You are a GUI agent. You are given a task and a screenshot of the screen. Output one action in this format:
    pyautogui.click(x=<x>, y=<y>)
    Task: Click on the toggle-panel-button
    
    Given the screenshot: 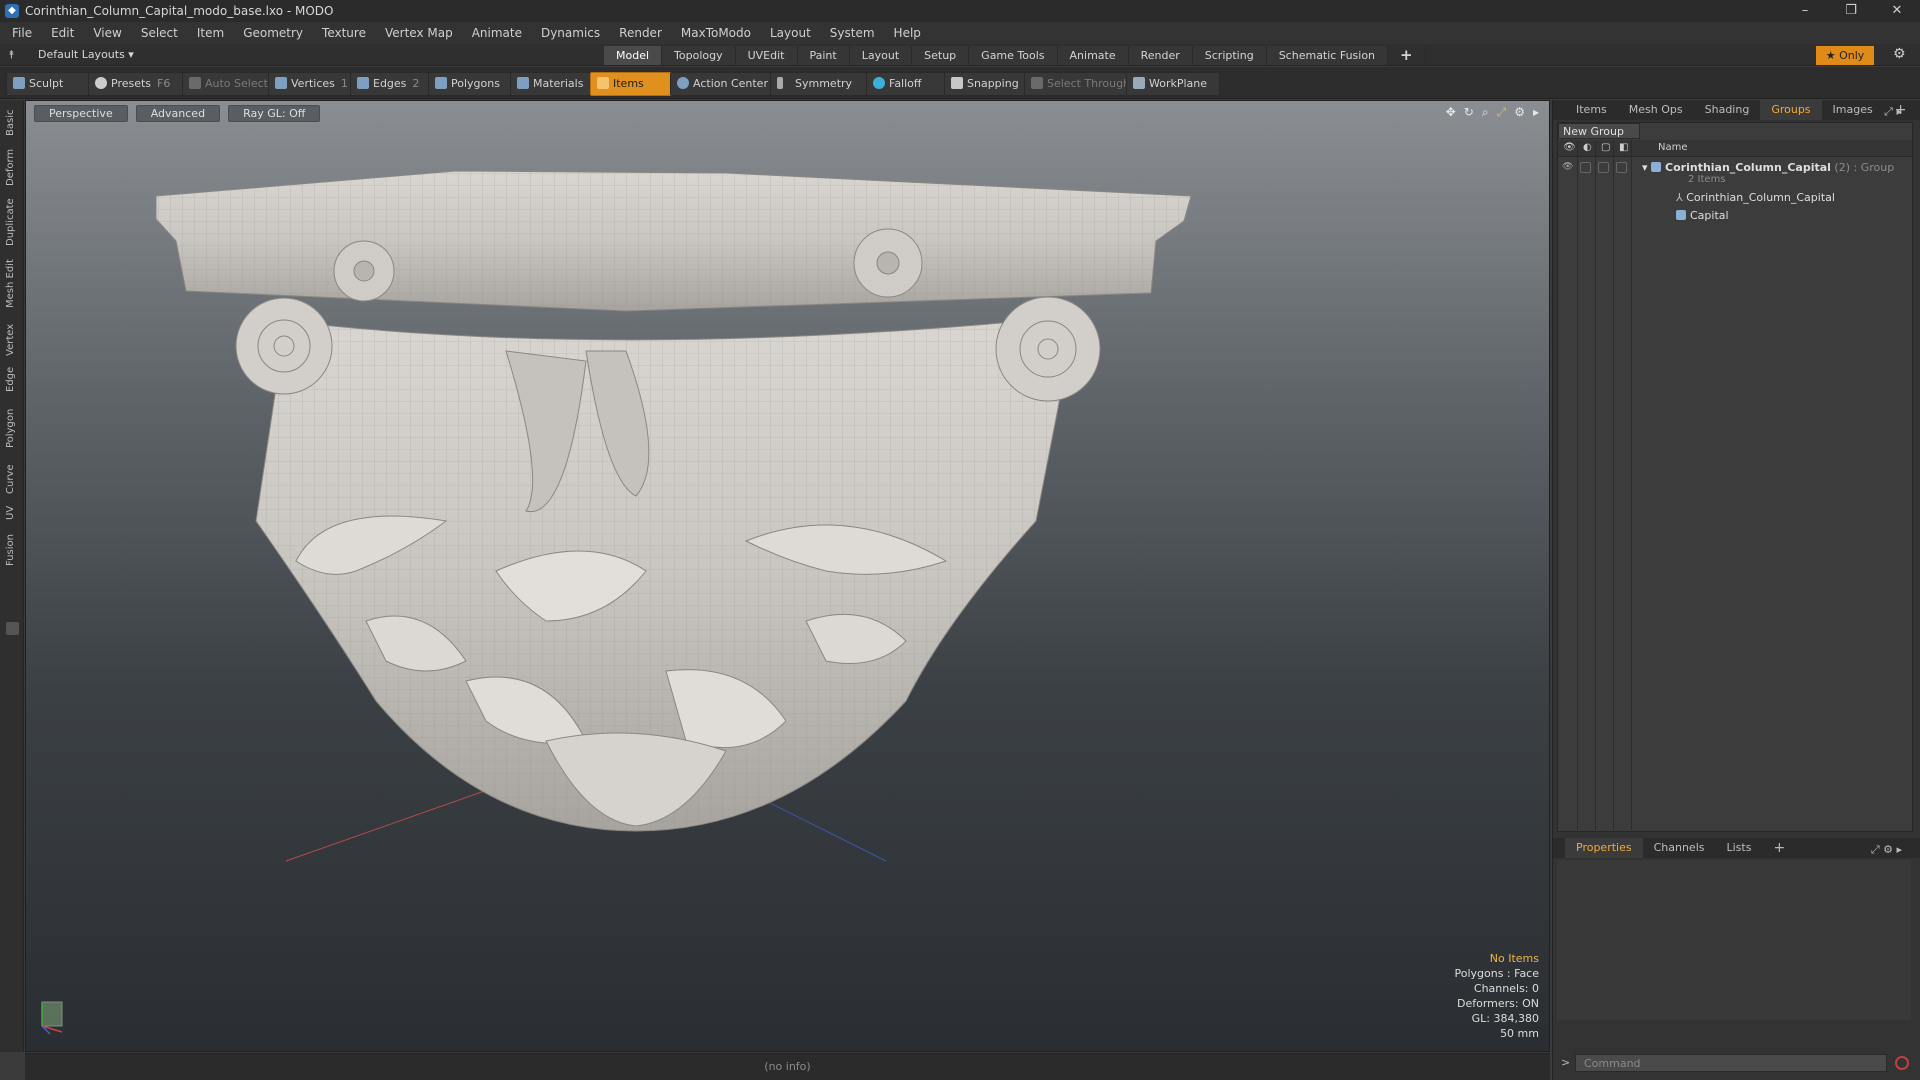 What is the action you would take?
    pyautogui.click(x=12, y=628)
    